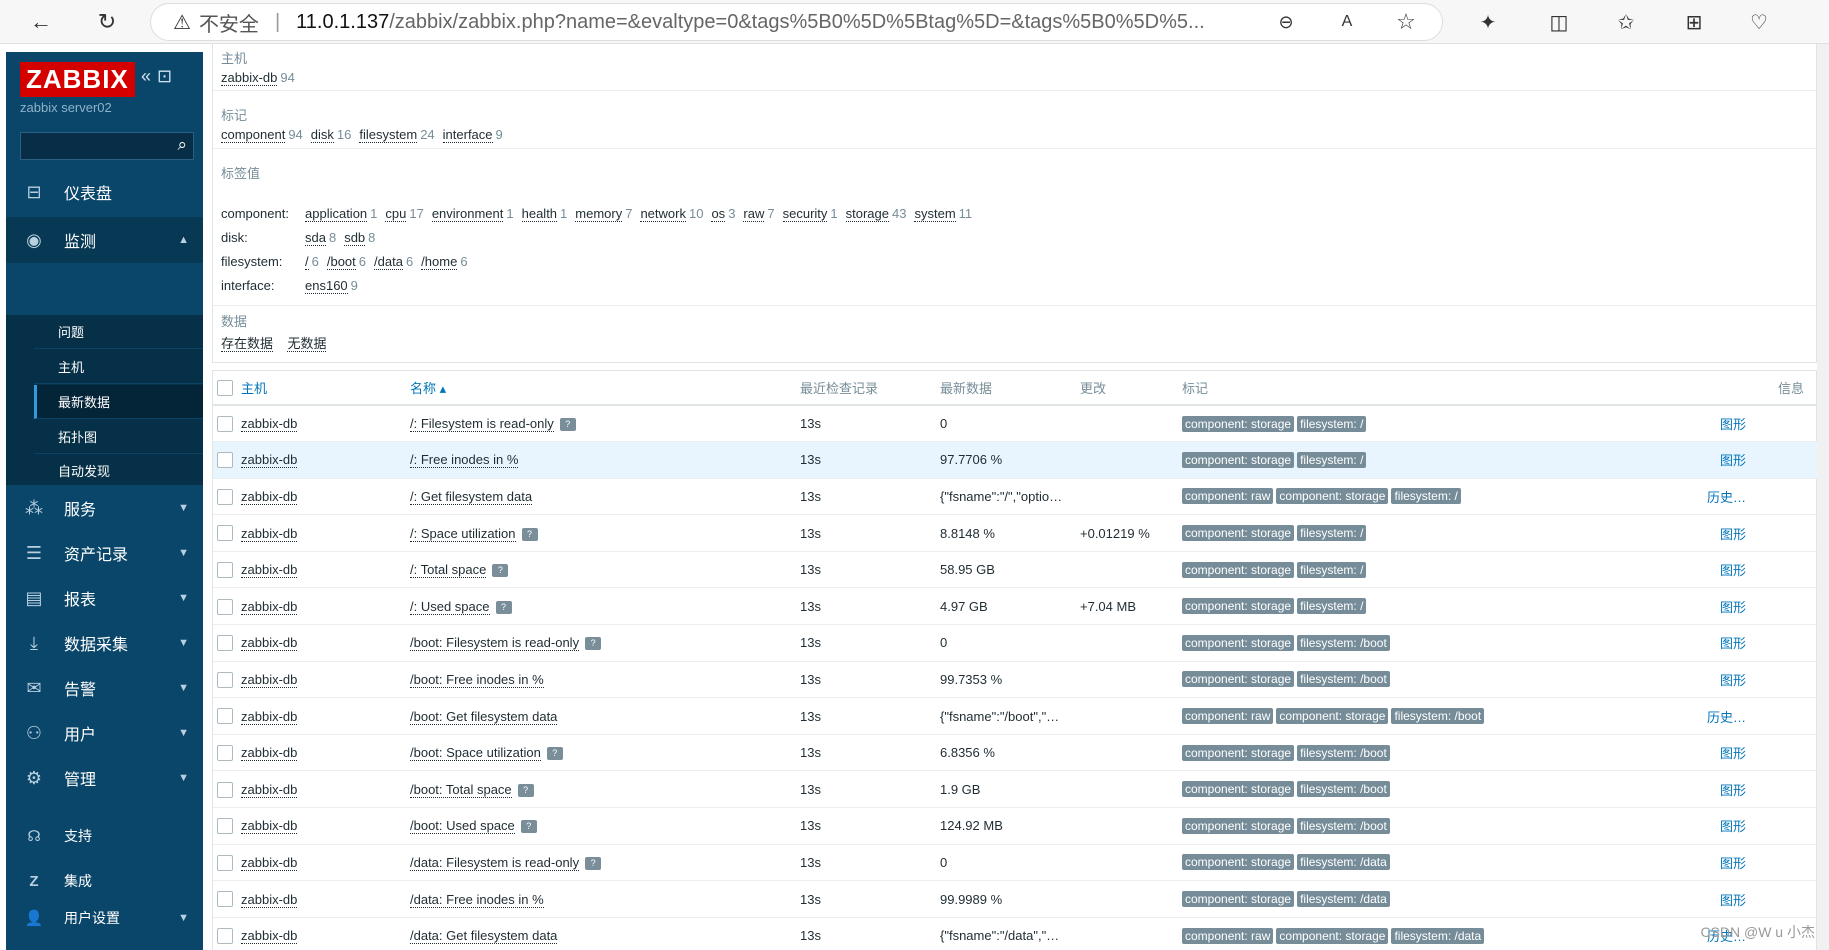 This screenshot has height=950, width=1829. What do you see at coordinates (104, 553) in the screenshot?
I see `nav-inventory: ☰ 资产记录 ▼` at bounding box center [104, 553].